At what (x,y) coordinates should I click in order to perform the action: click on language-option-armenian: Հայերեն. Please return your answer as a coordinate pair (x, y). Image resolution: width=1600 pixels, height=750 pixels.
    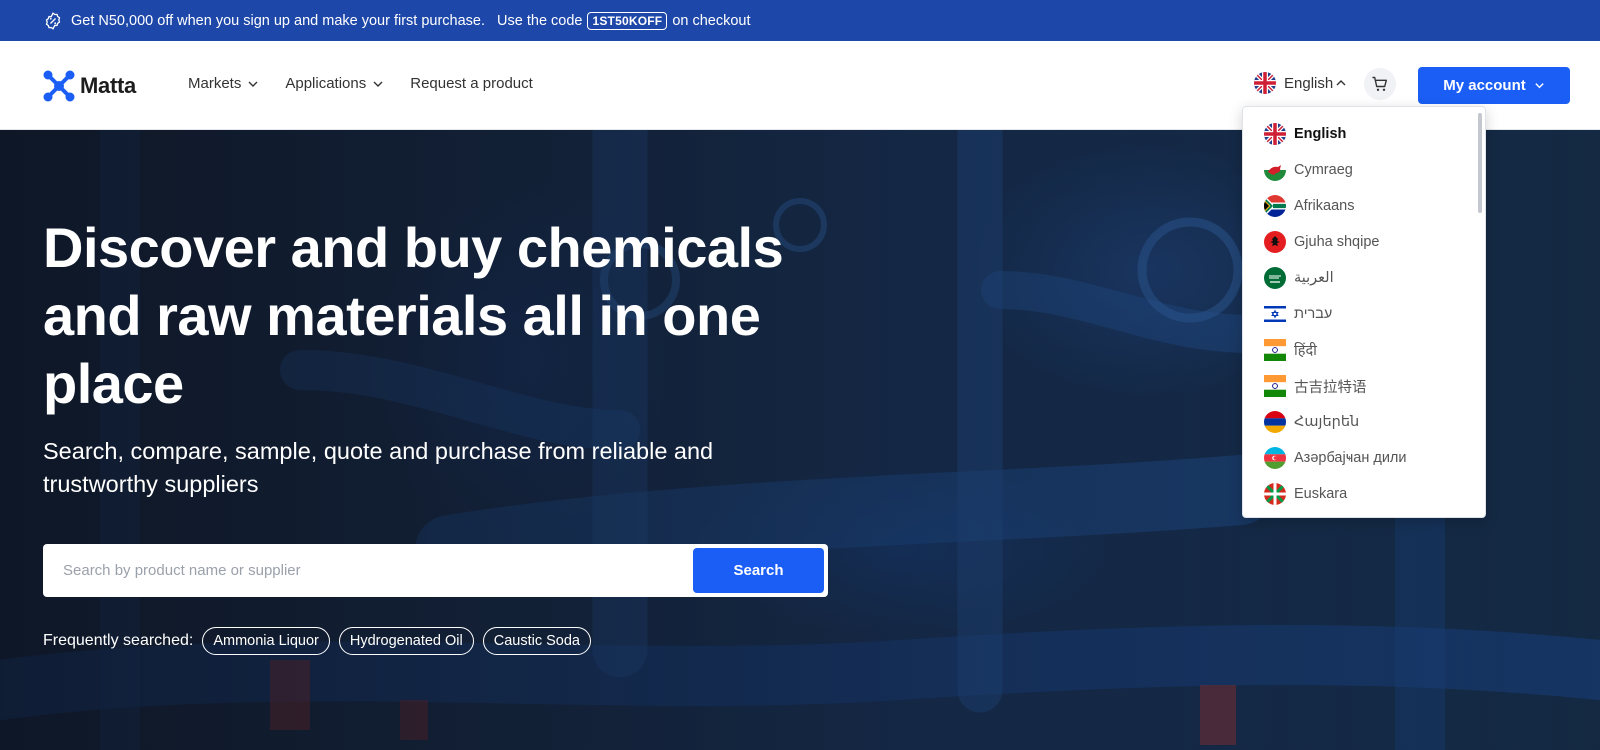
    Looking at the image, I should click on (1364, 422).